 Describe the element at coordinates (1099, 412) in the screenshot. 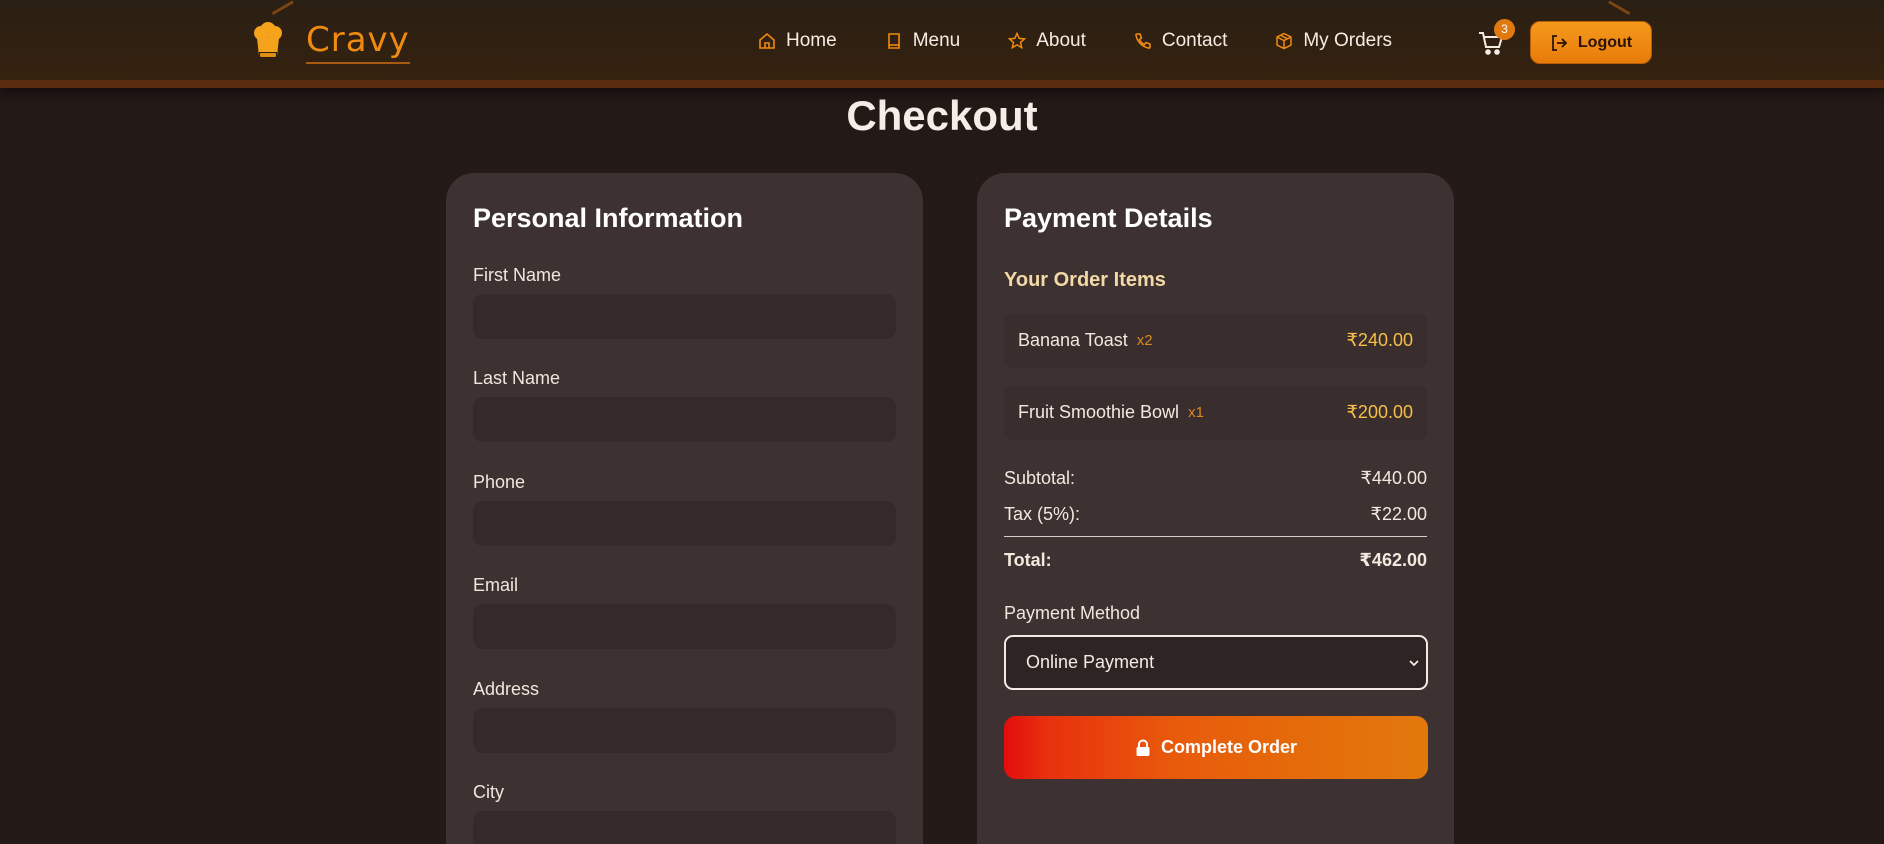

I see `order-item-name: Fruit Smoothie Bowl` at that location.